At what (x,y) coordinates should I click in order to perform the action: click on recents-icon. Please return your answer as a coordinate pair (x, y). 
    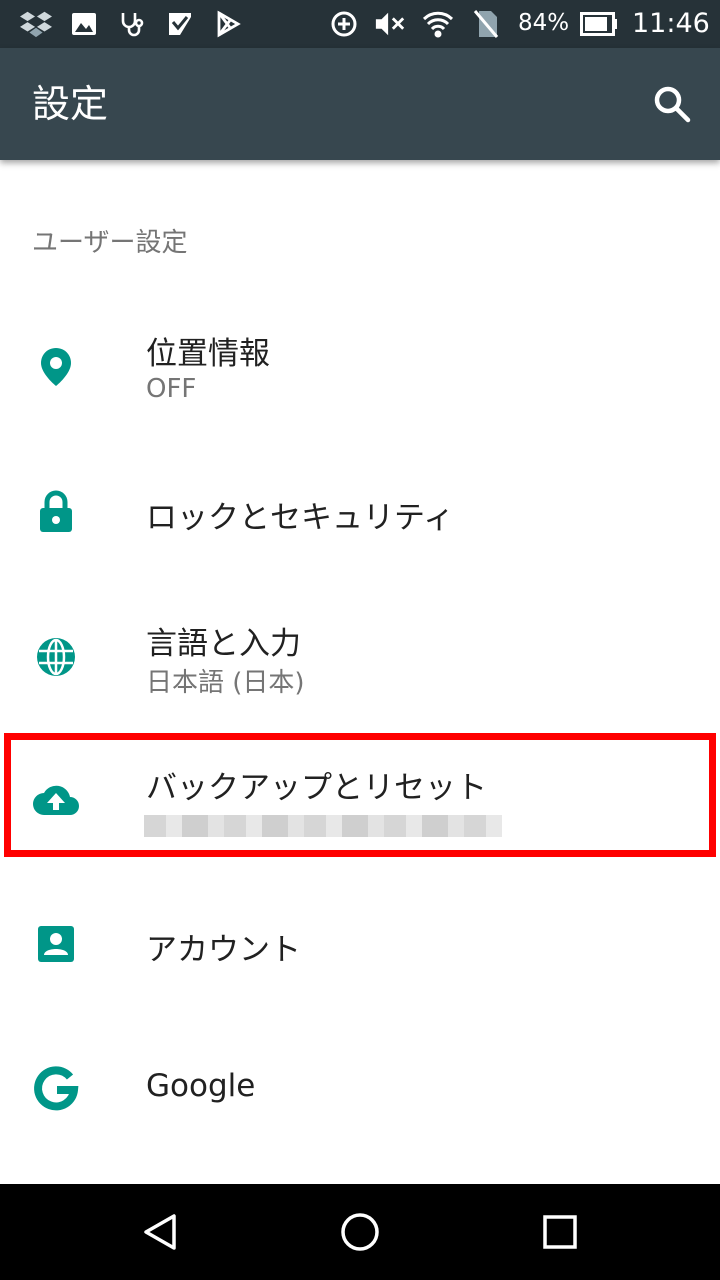
    Looking at the image, I should click on (560, 1232).